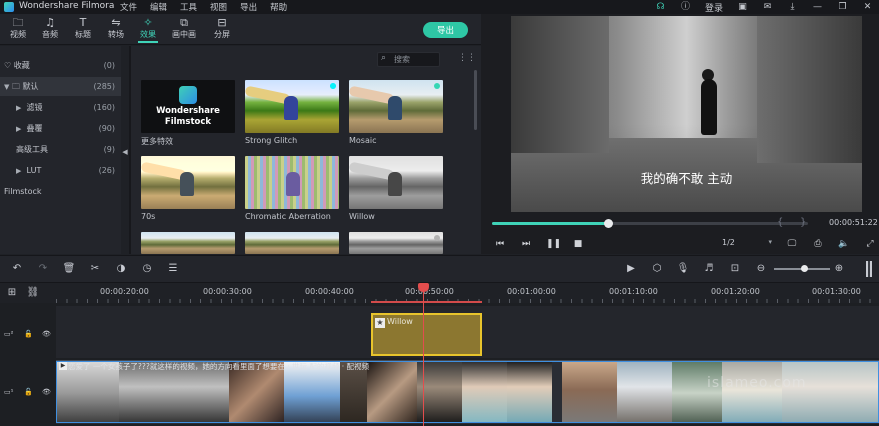  What do you see at coordinates (67, 6) in the screenshot?
I see `app-title: Wondershare Filmora` at bounding box center [67, 6].